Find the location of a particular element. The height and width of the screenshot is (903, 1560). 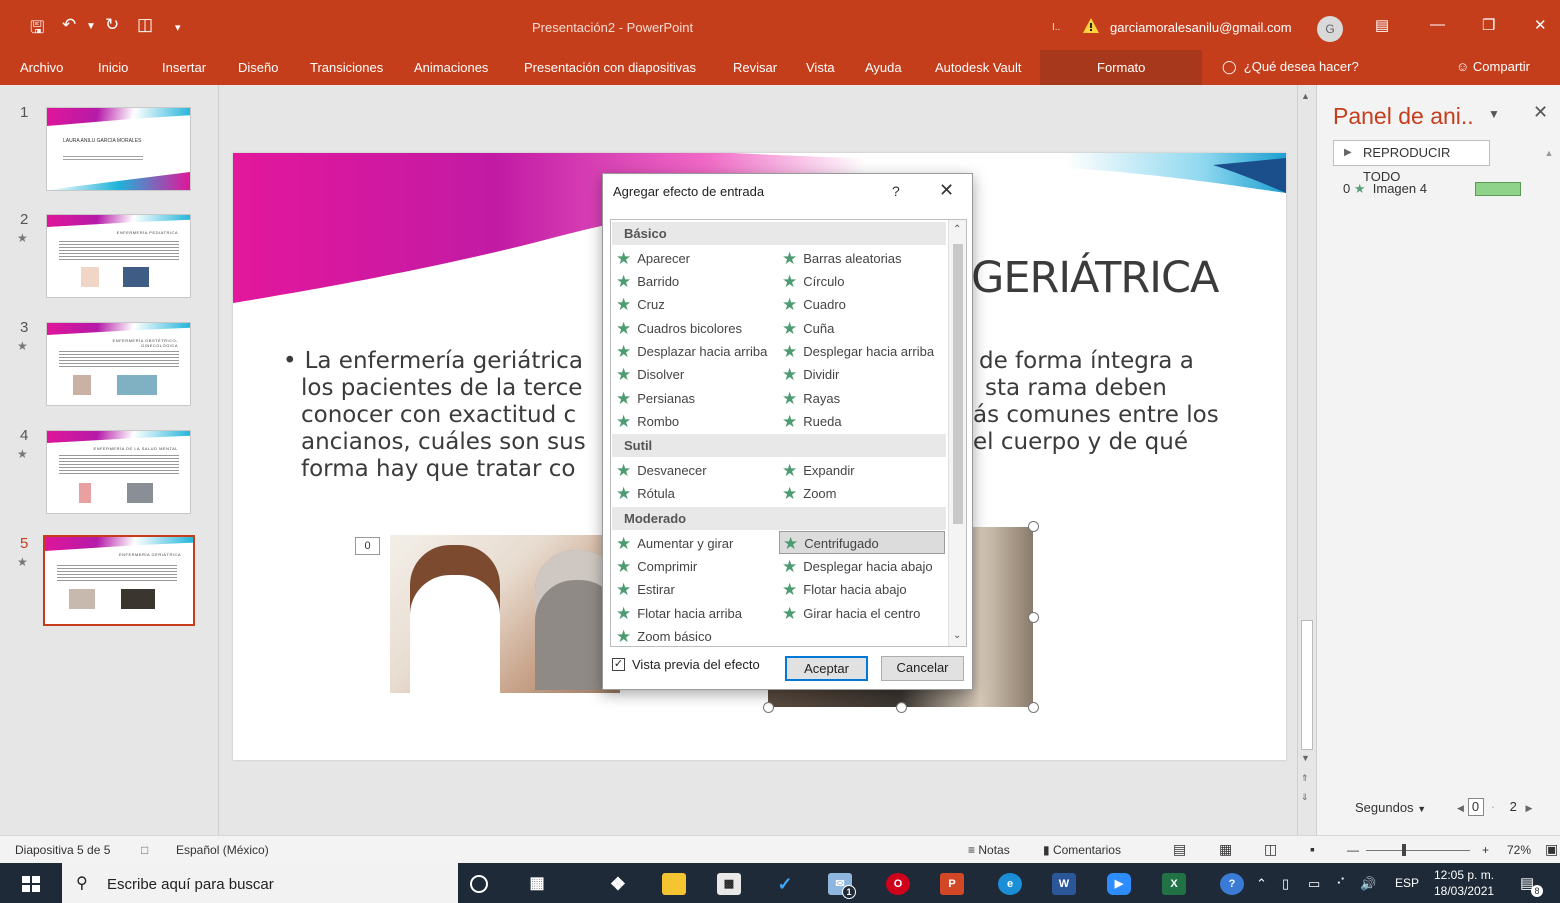

present-from-start-icon: ◫ is located at coordinates (145, 25).